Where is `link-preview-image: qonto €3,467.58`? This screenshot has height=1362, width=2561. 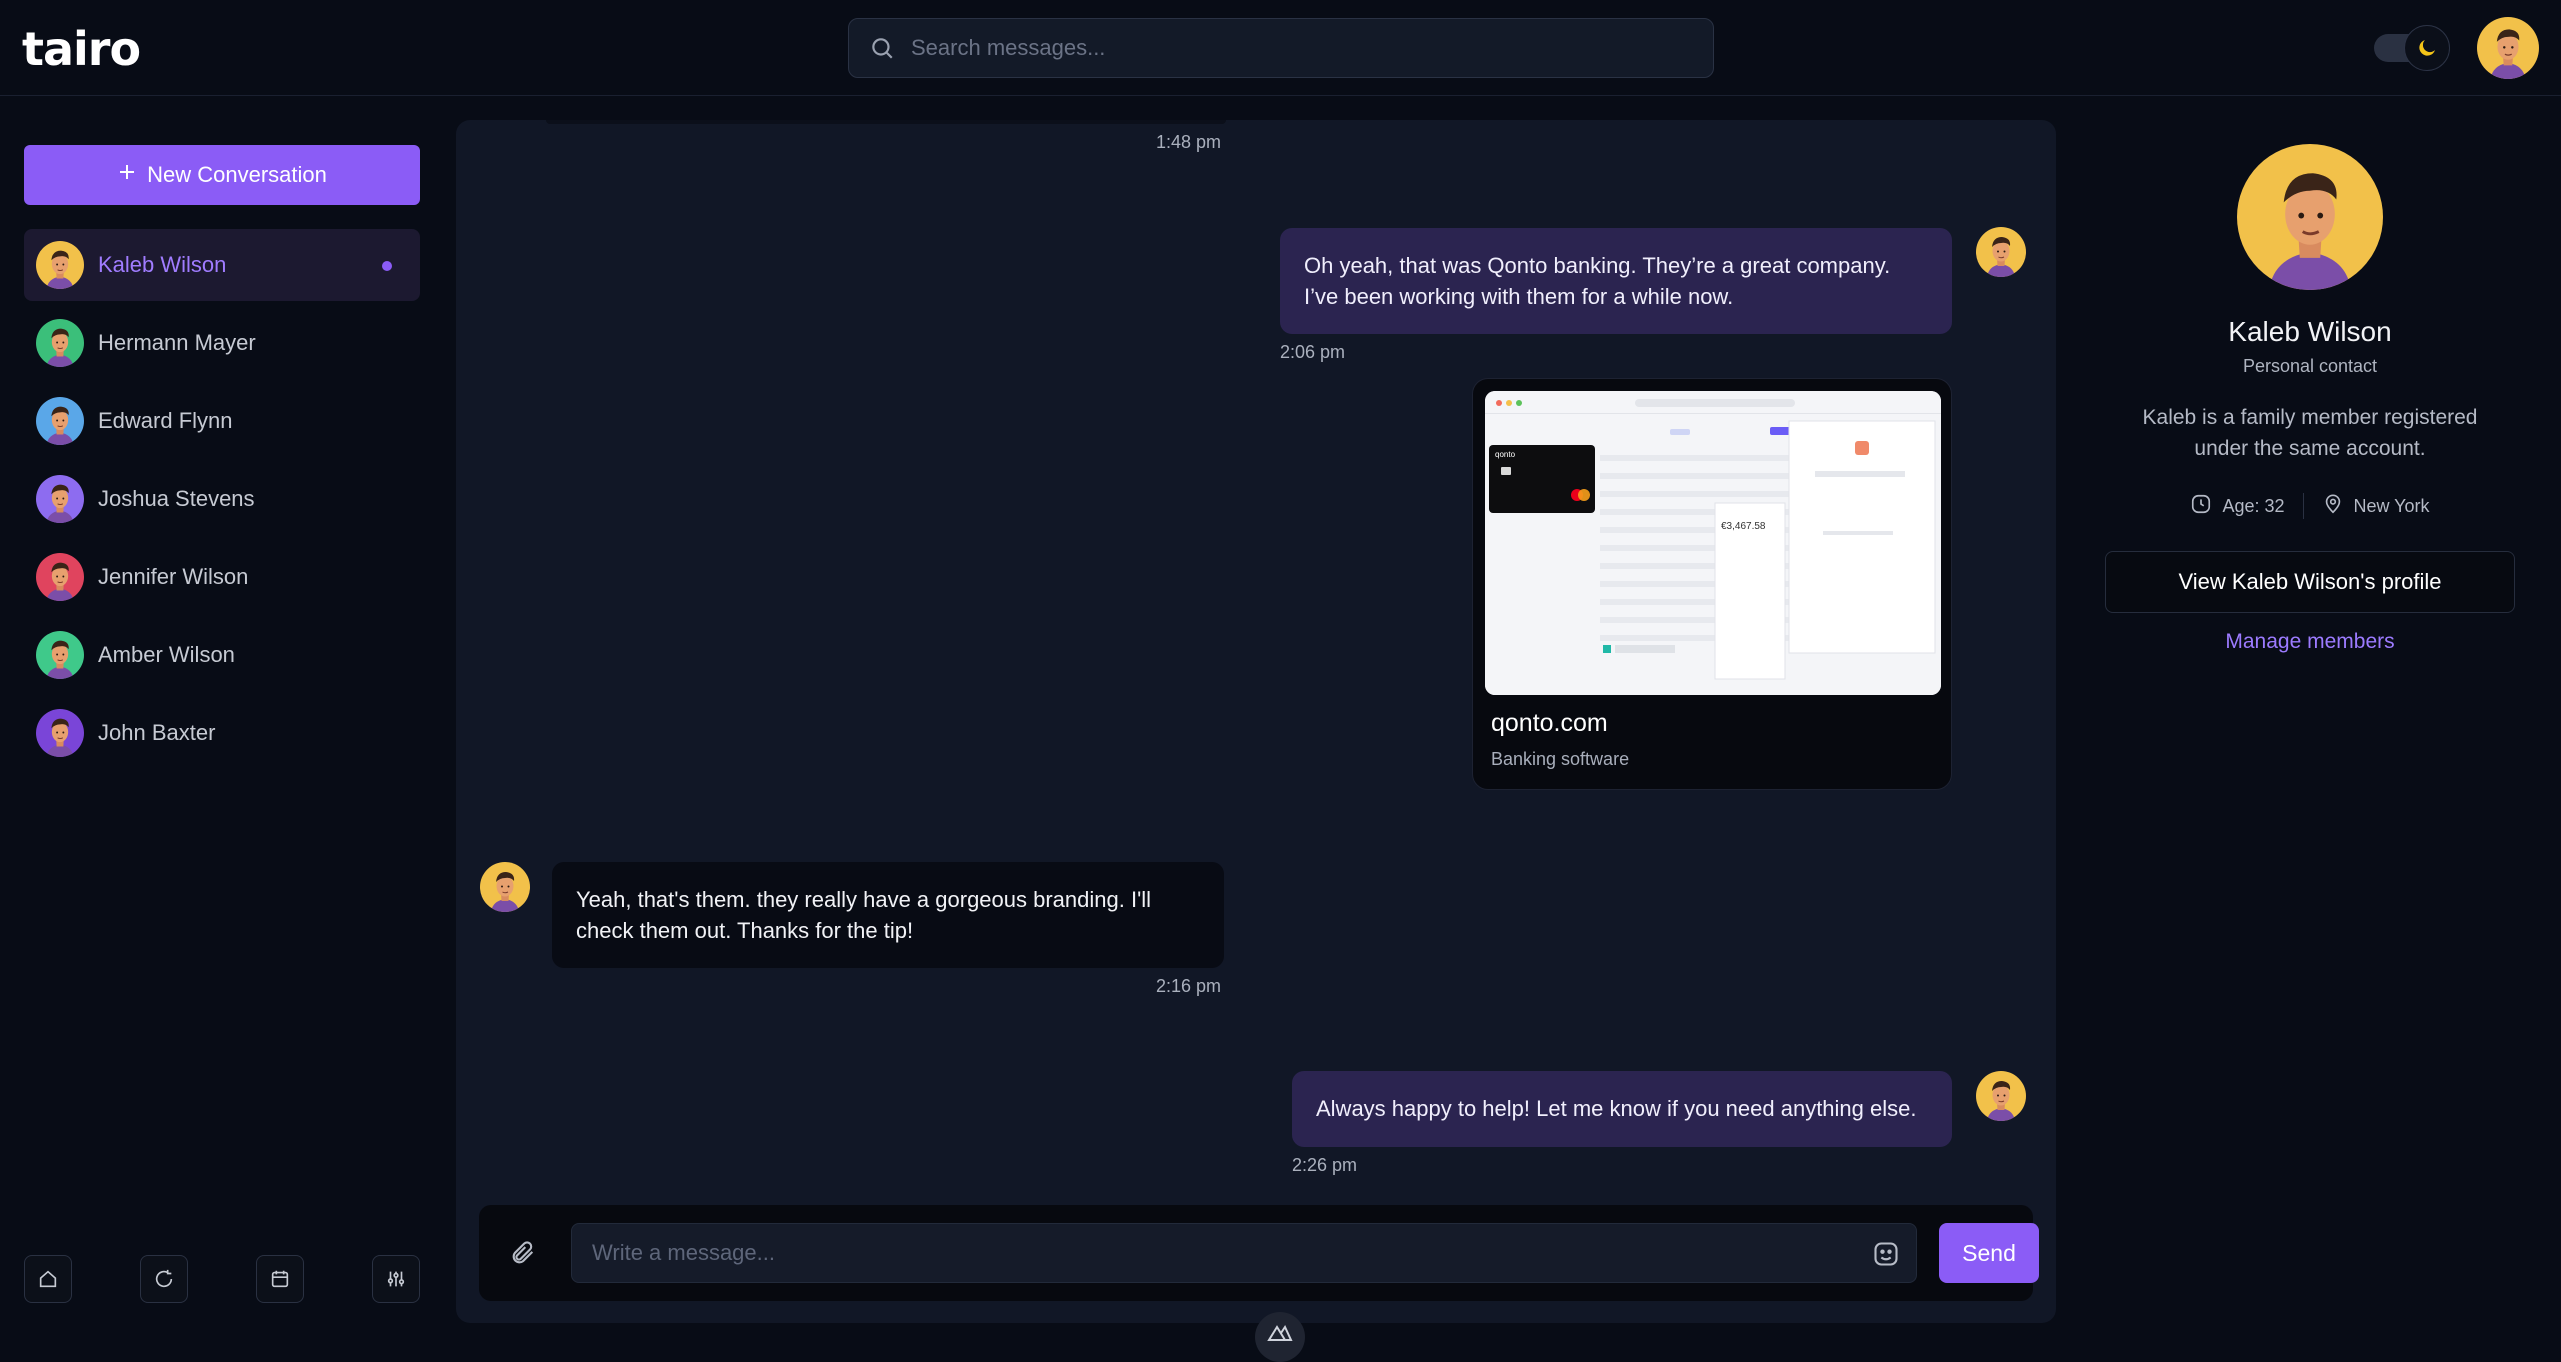
link-preview-image: qonto €3,467.58 is located at coordinates (1713, 543).